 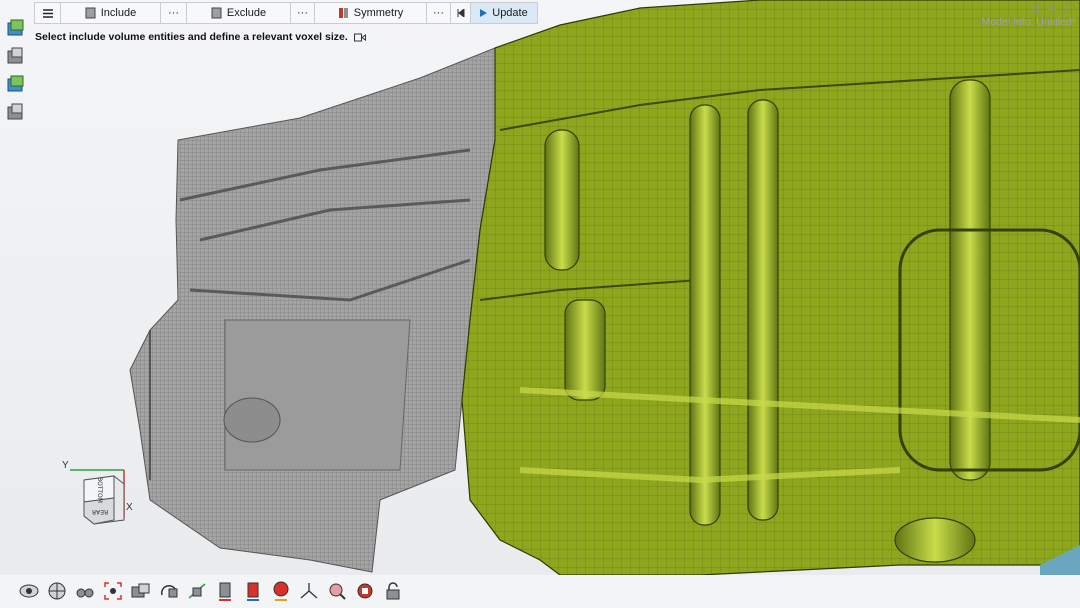 What do you see at coordinates (439, 13) in the screenshot?
I see `symmetry-options-button: ···` at bounding box center [439, 13].